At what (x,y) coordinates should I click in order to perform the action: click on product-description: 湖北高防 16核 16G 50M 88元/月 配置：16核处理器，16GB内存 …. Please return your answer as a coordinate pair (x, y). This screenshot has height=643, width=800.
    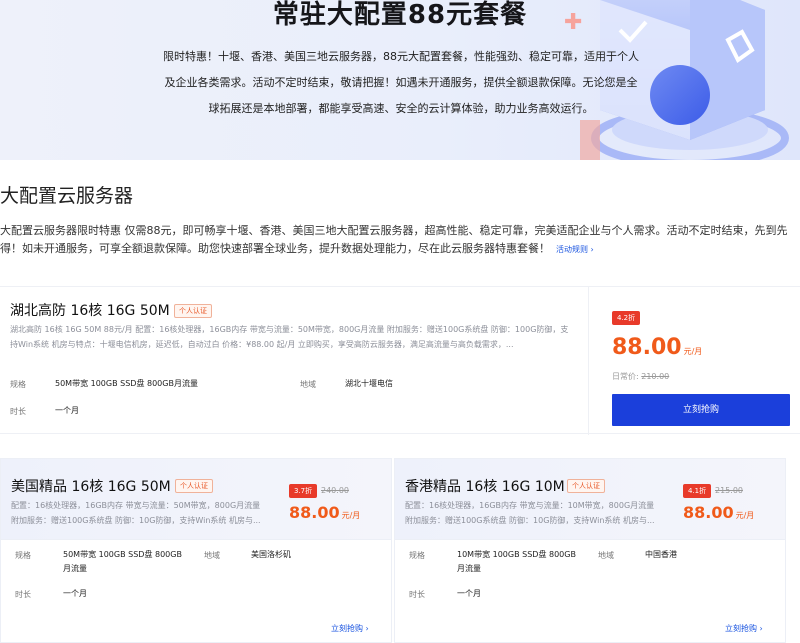
    Looking at the image, I should click on (289, 337).